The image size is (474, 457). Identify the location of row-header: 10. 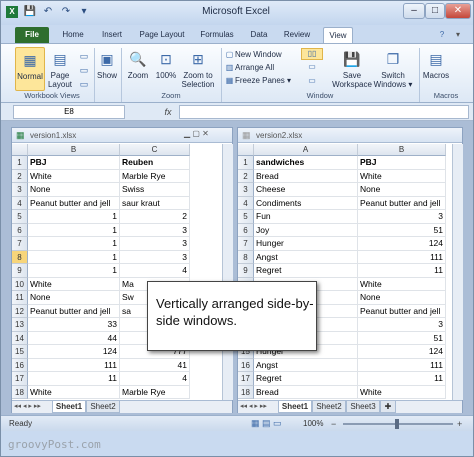
(20, 284).